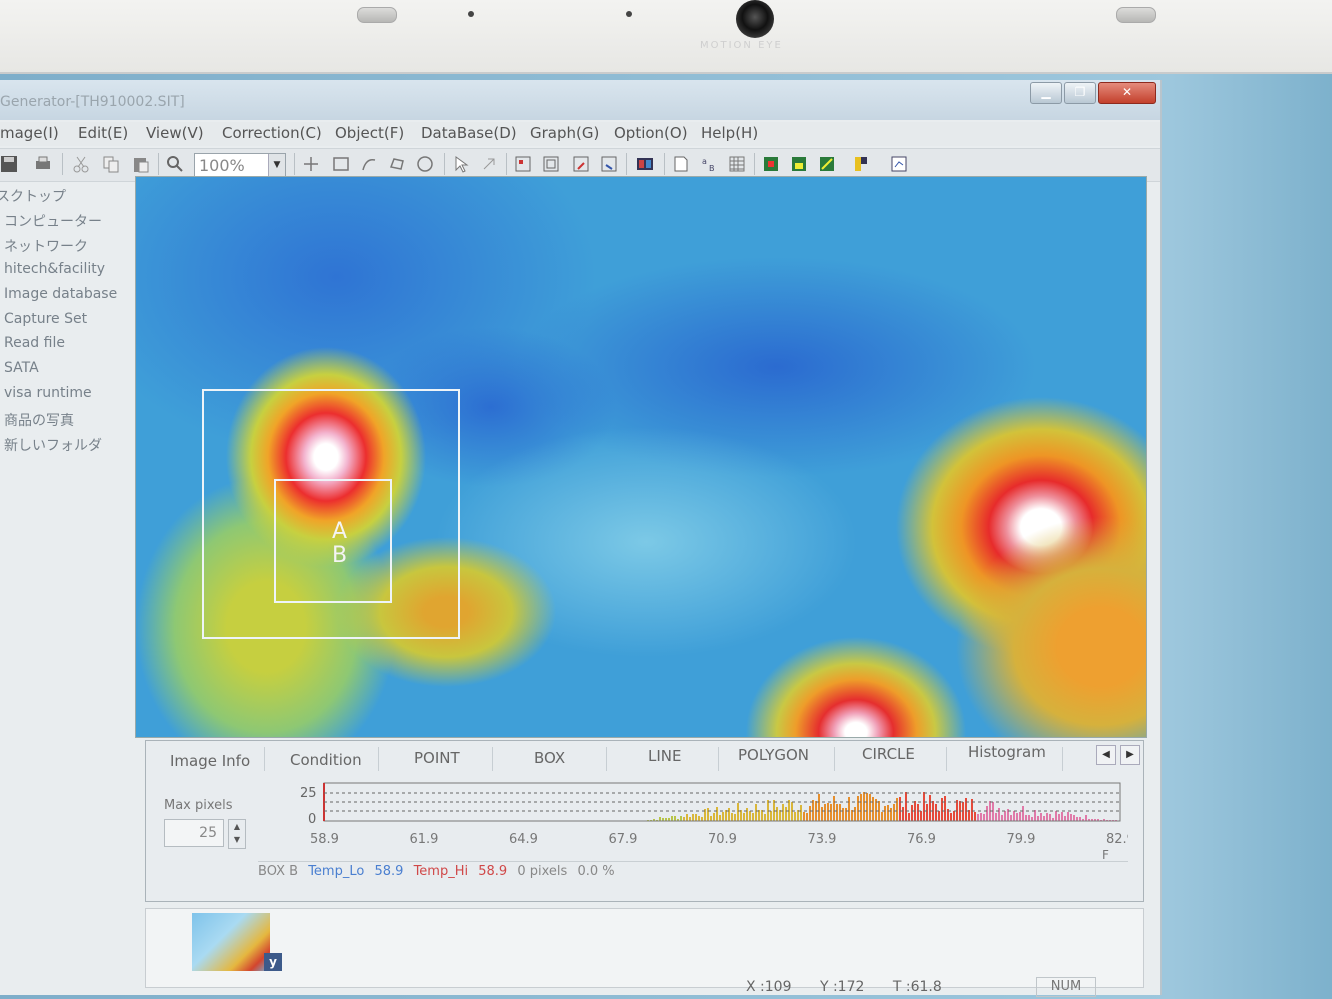 Image resolution: width=1332 pixels, height=999 pixels. Describe the element at coordinates (1106, 755) in the screenshot. I see `tab-scroll-left-button: ◀` at that location.